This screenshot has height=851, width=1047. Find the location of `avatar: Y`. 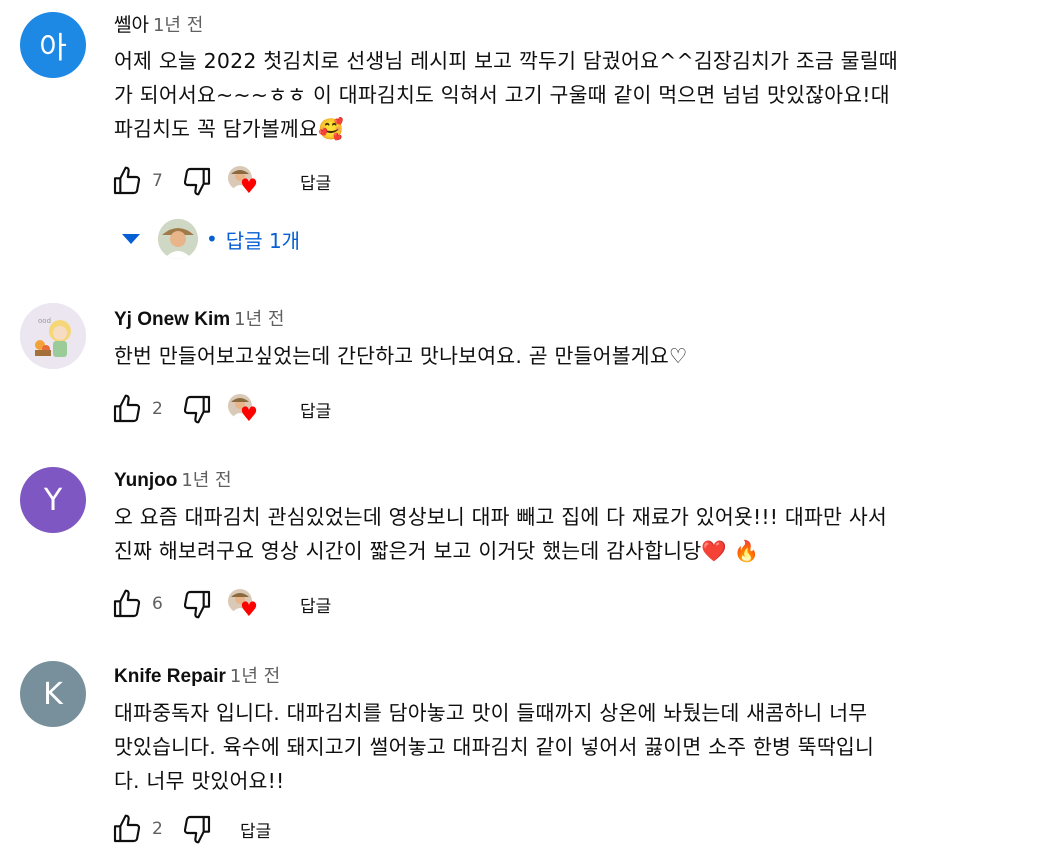

avatar: Y is located at coordinates (53, 500).